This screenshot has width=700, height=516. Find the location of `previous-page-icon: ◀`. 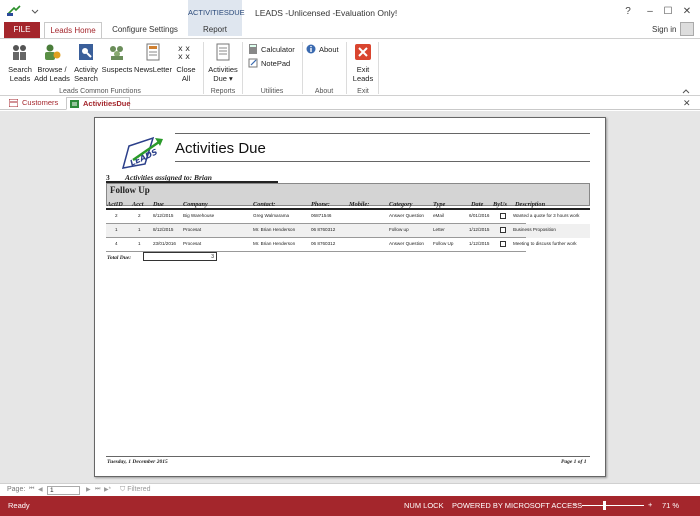

previous-page-icon: ◀ is located at coordinates (40, 489).